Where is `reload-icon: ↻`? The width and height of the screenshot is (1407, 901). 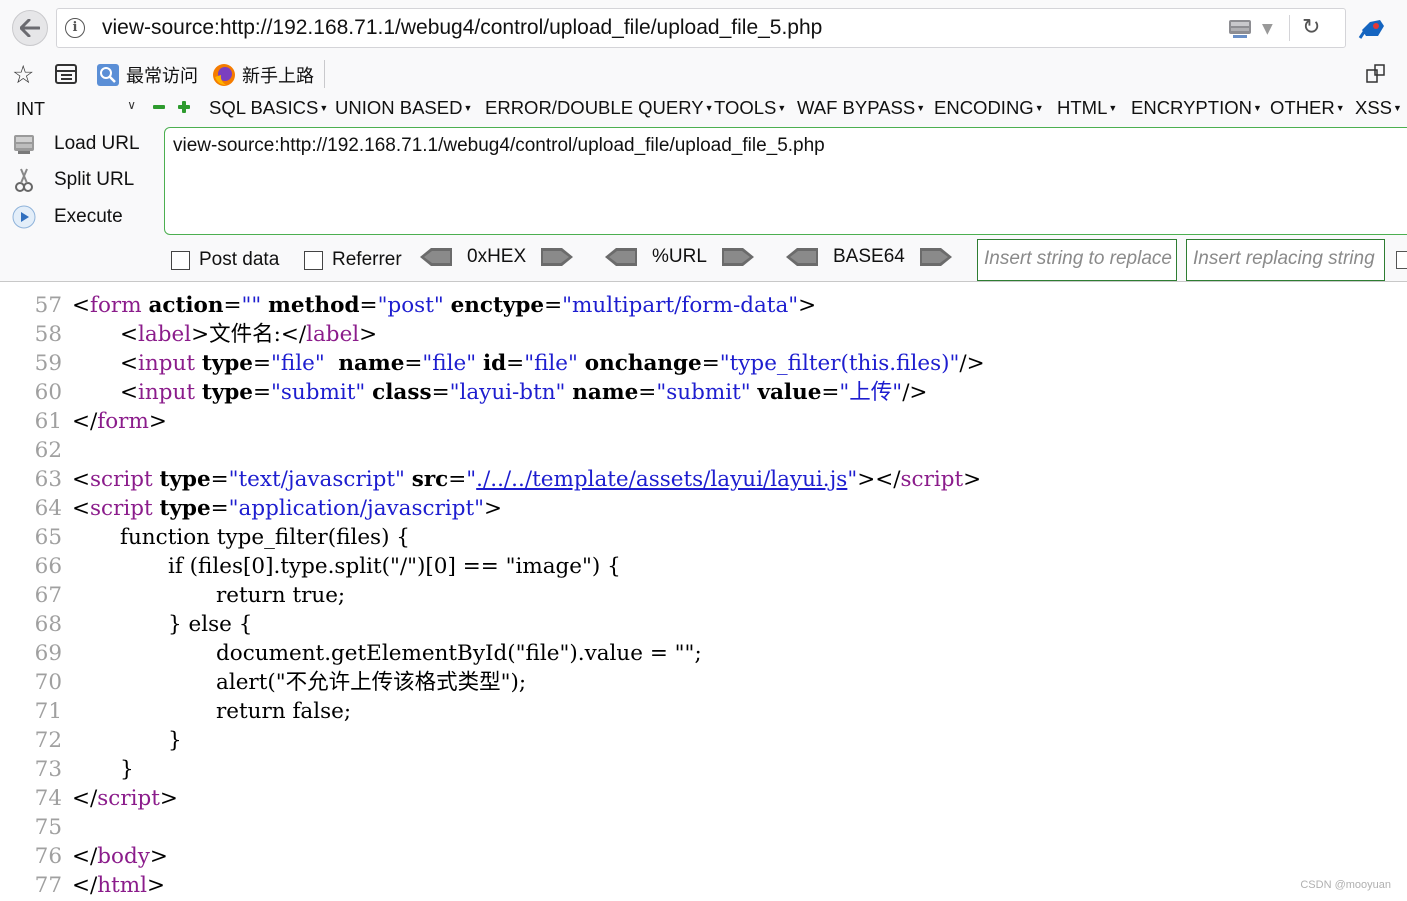 reload-icon: ↻ is located at coordinates (1311, 27).